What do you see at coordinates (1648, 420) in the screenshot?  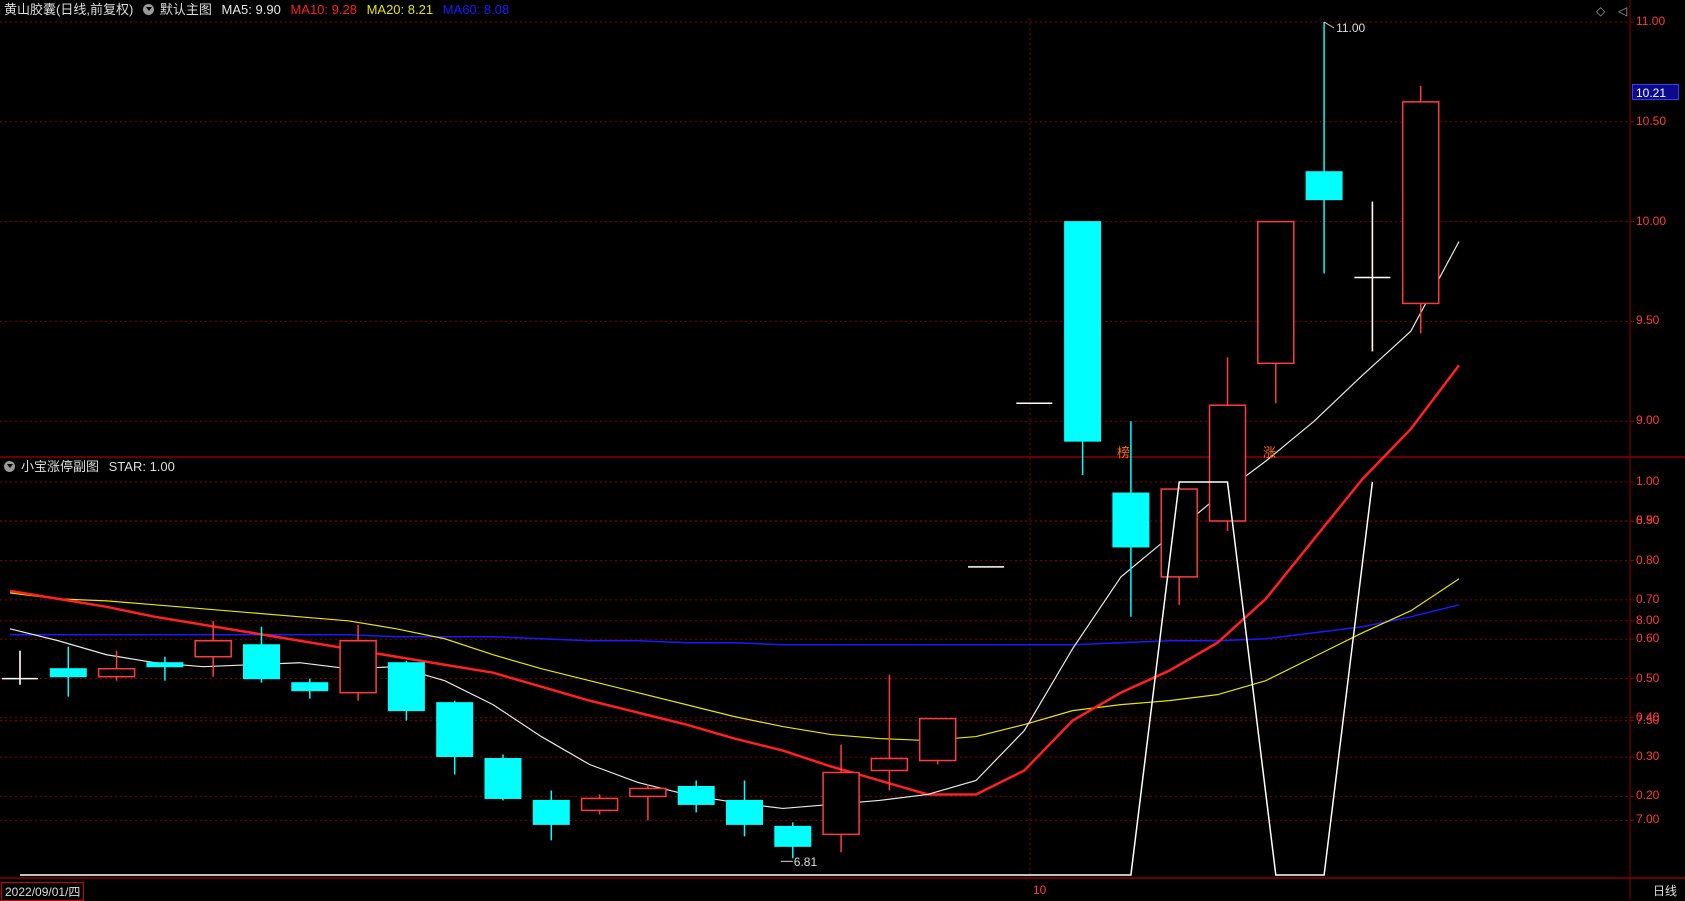 I see `price-tick-label: 9.00` at bounding box center [1648, 420].